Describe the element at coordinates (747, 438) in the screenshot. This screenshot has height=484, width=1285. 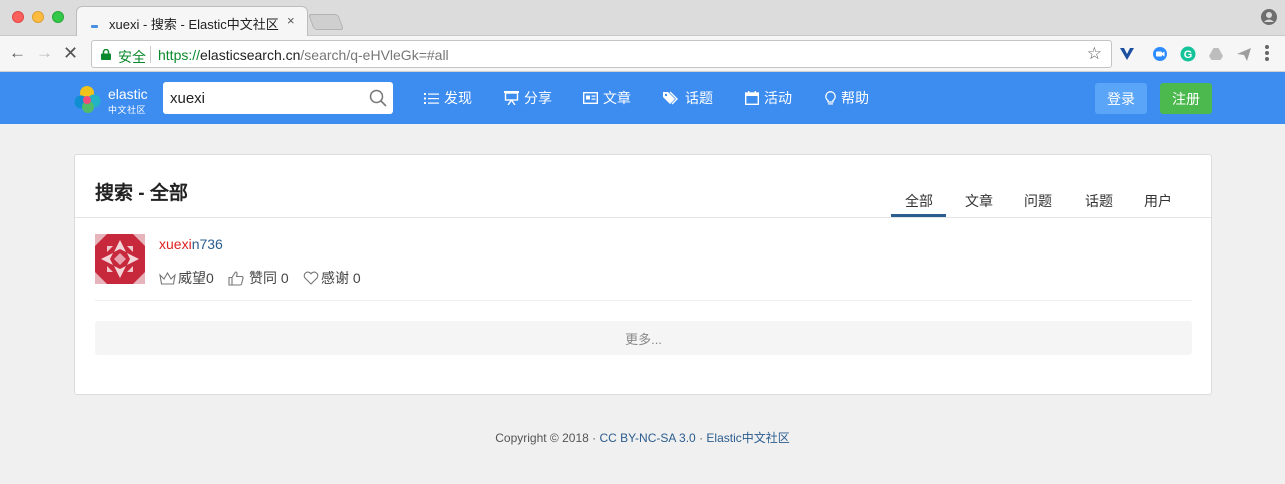
I see `site-link: Elastic中文社区` at that location.